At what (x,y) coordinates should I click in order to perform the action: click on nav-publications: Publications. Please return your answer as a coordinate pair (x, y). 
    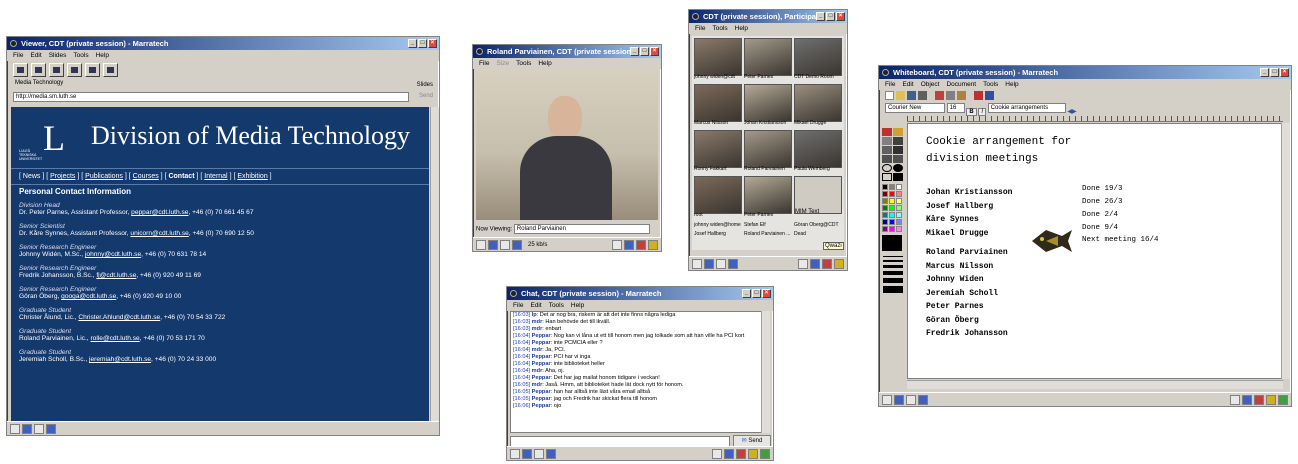
    Looking at the image, I should click on (104, 176).